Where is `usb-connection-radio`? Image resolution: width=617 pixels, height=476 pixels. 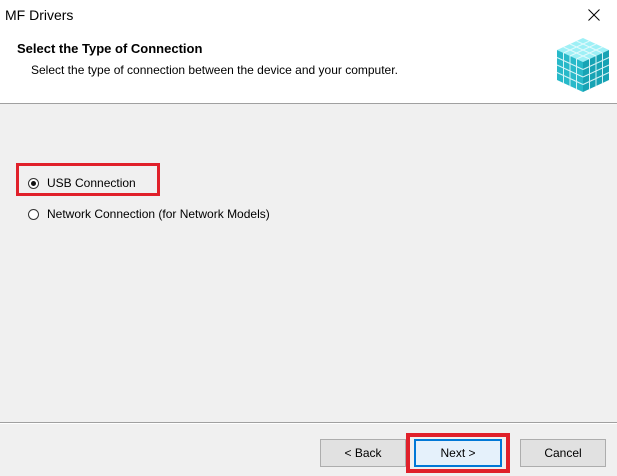
usb-connection-radio is located at coordinates (33, 183).